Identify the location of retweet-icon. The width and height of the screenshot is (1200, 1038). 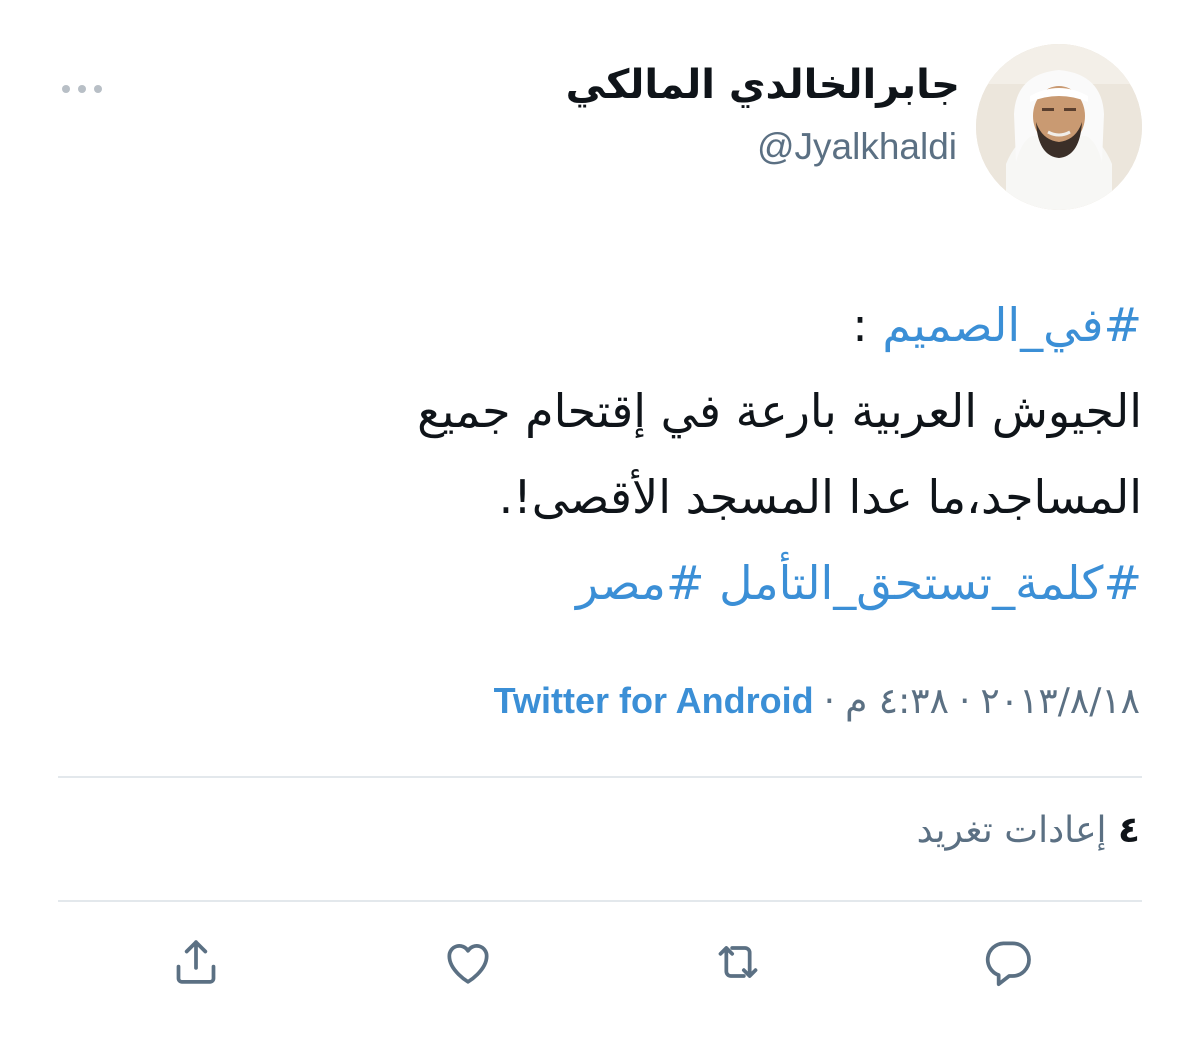
(738, 962).